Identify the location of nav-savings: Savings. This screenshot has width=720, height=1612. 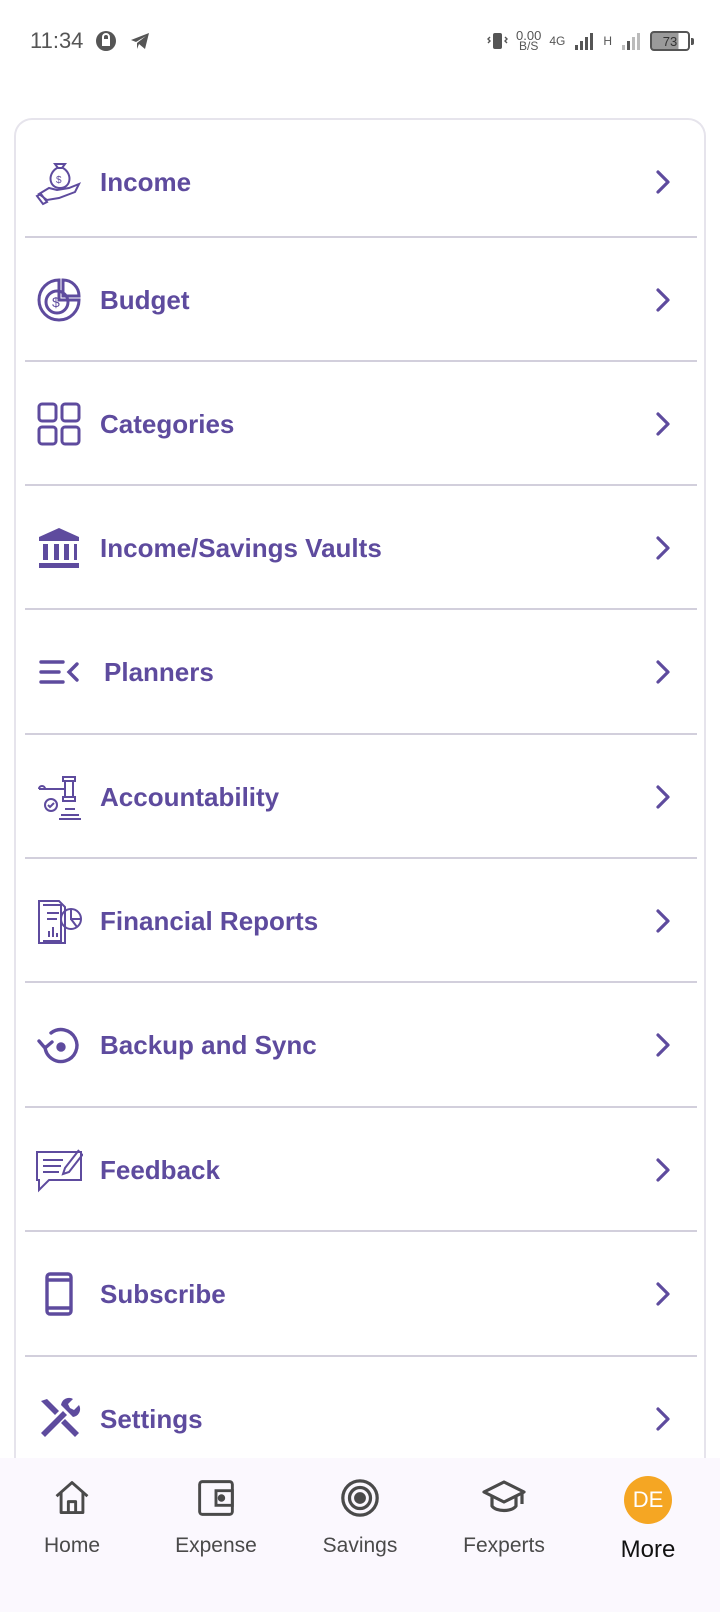
(360, 1535).